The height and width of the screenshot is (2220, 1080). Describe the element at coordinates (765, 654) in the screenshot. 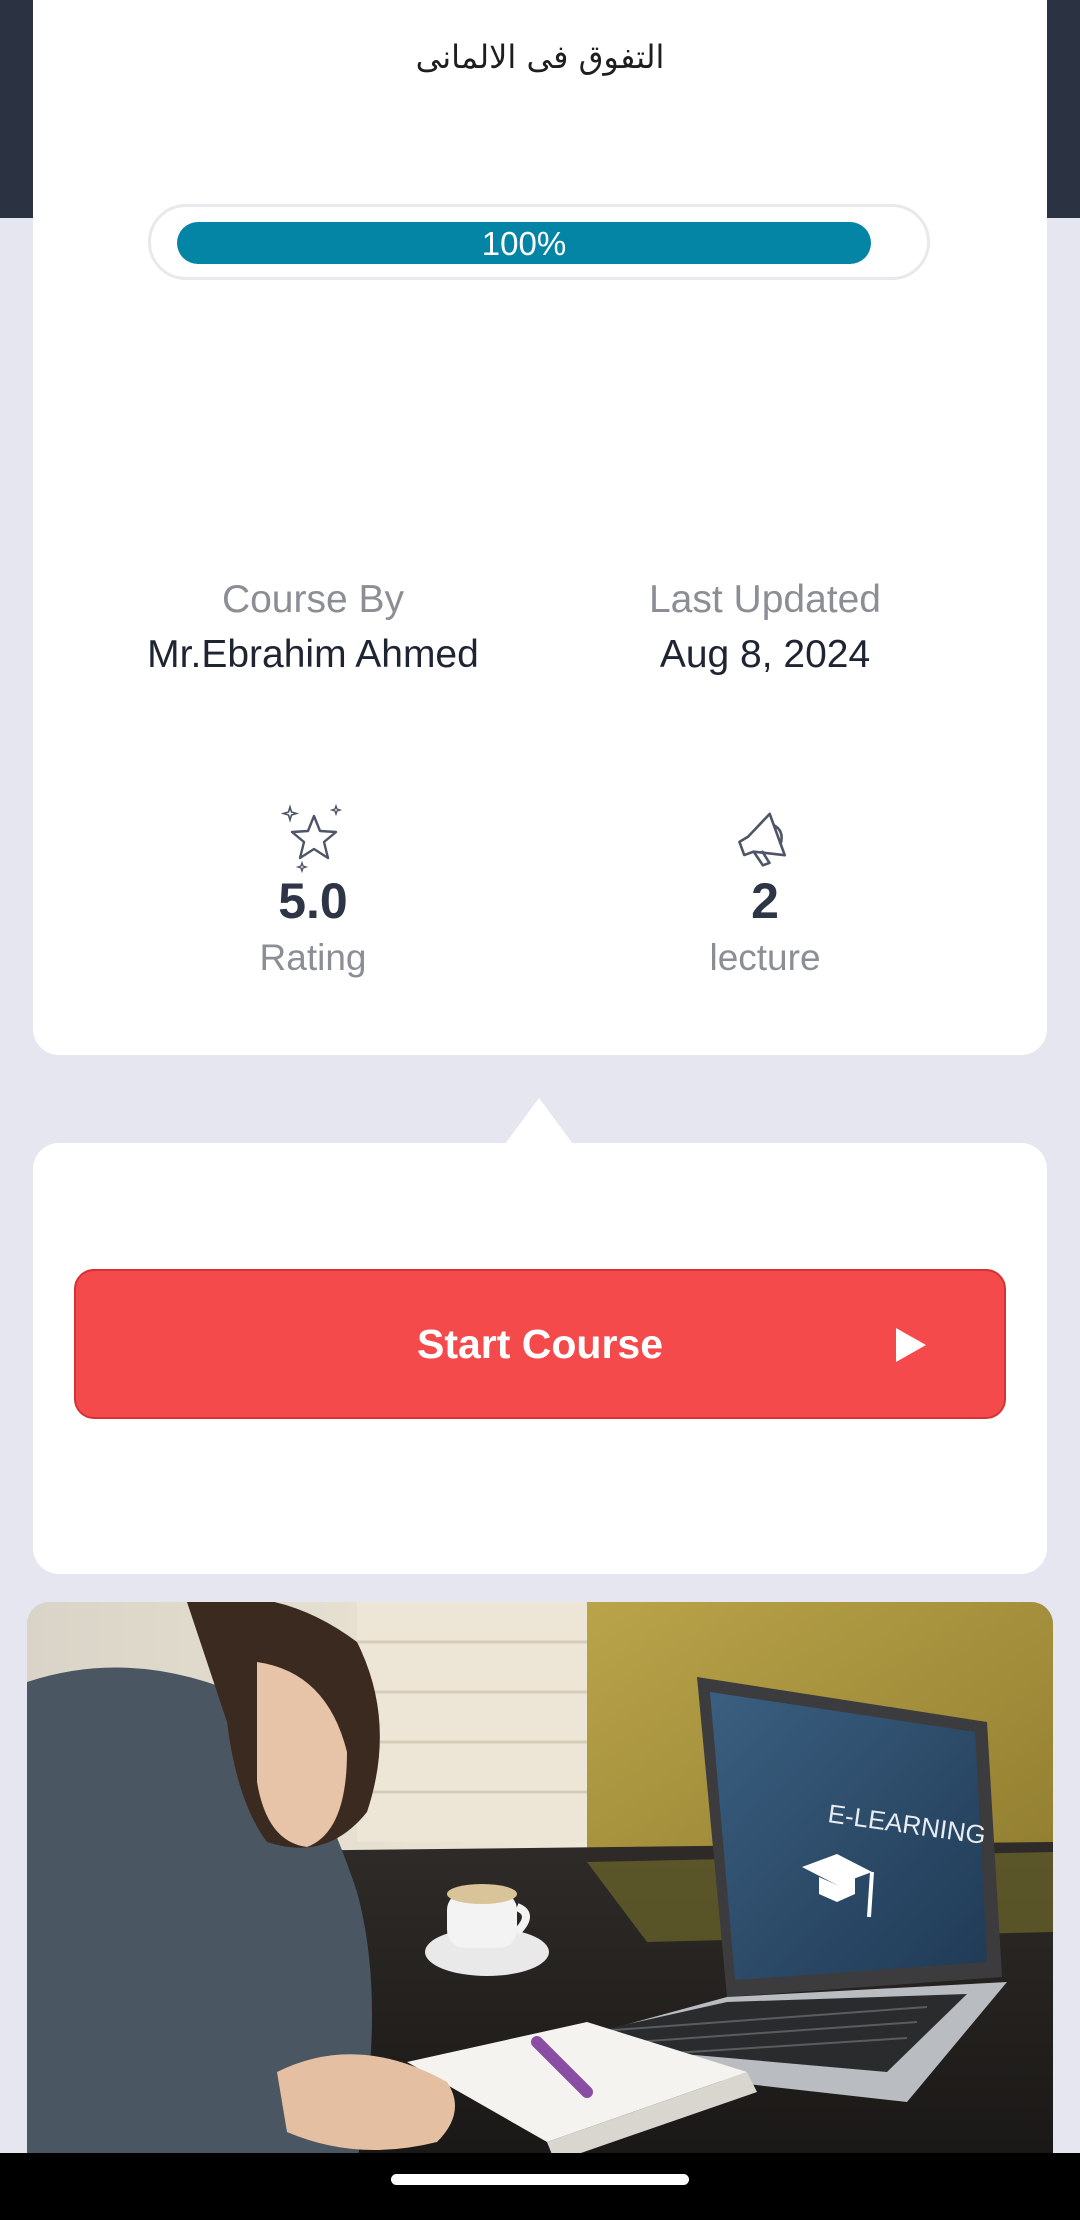

I see `last-updated-value: Aug 8, 2024` at that location.